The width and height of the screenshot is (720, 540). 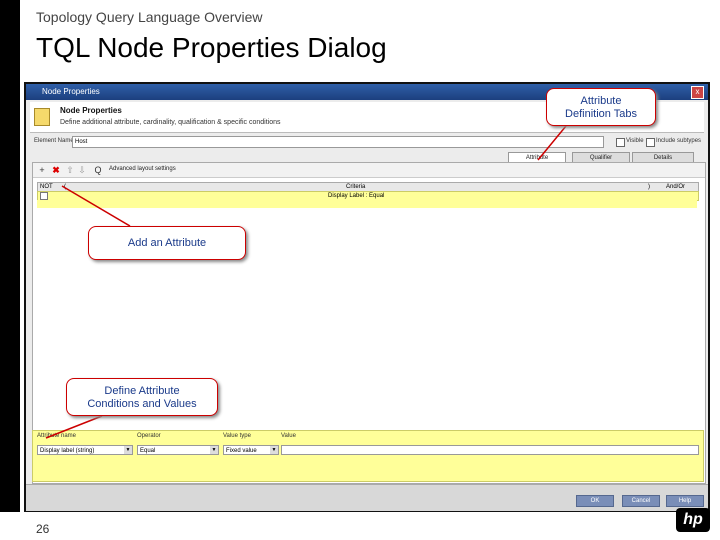 What do you see at coordinates (142, 391) in the screenshot?
I see `callout-define-line1: Define Attribute` at bounding box center [142, 391].